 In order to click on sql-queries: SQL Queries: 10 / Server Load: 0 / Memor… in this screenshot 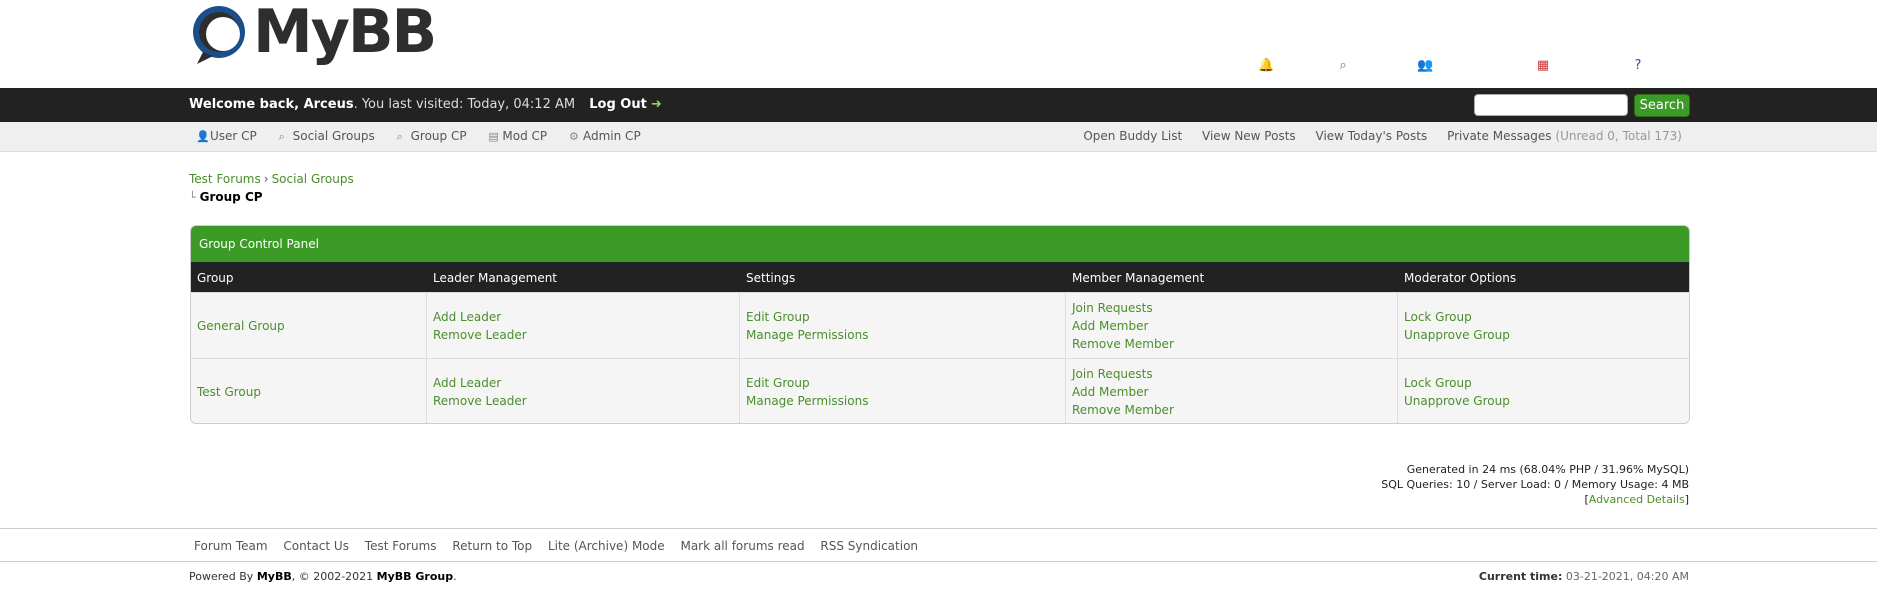, I will do `click(1535, 484)`.